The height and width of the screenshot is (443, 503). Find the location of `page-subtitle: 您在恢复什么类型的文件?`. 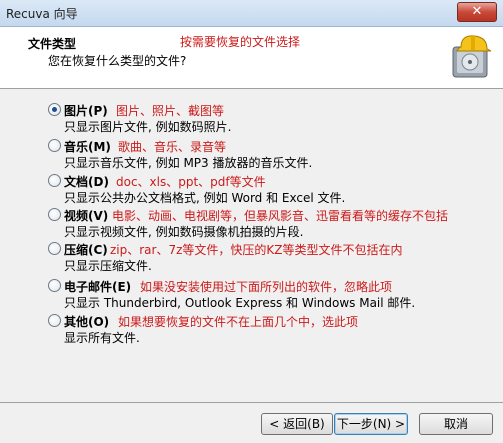

page-subtitle: 您在恢复什么类型的文件? is located at coordinates (117, 61).